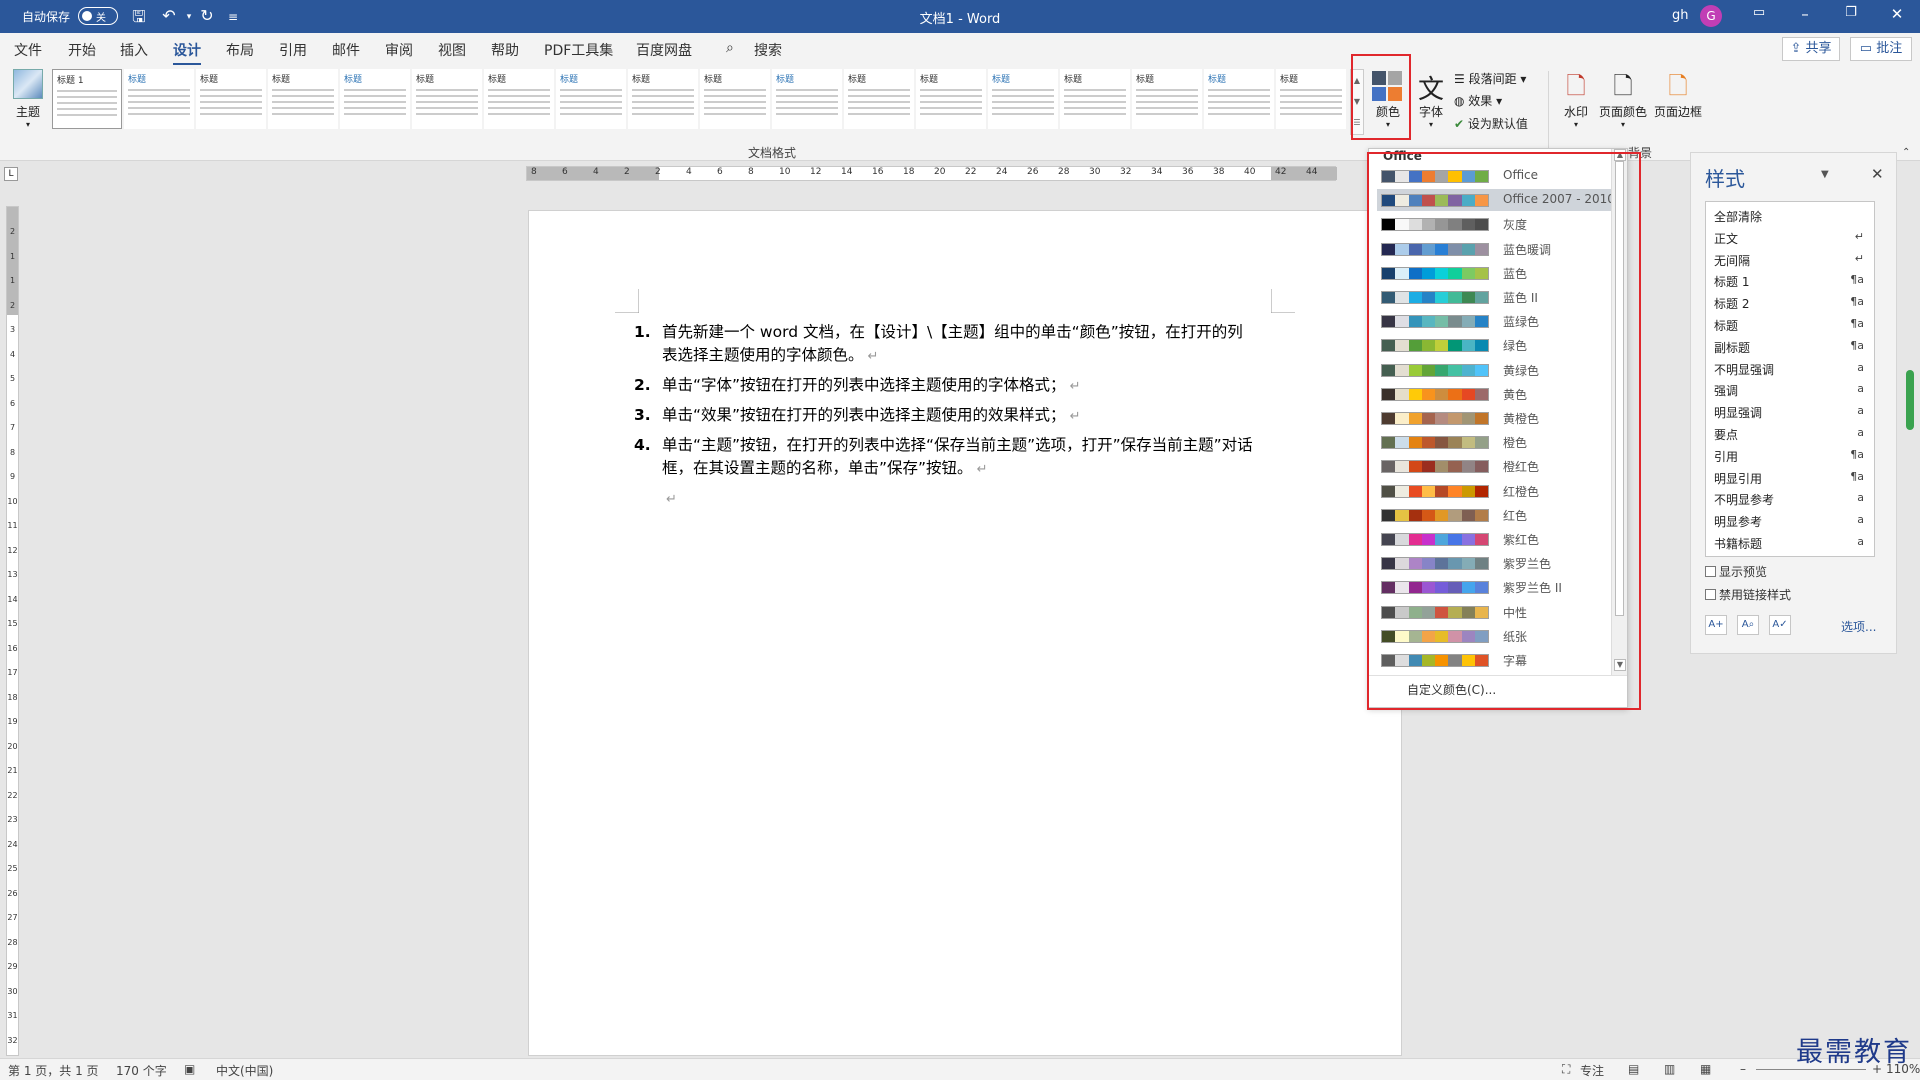 The image size is (1920, 1080). I want to click on ruler-number: 11, so click(12, 525).